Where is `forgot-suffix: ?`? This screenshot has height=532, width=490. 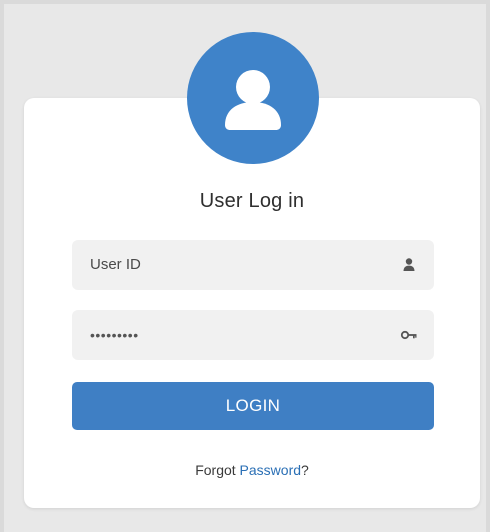 forgot-suffix: ? is located at coordinates (305, 470).